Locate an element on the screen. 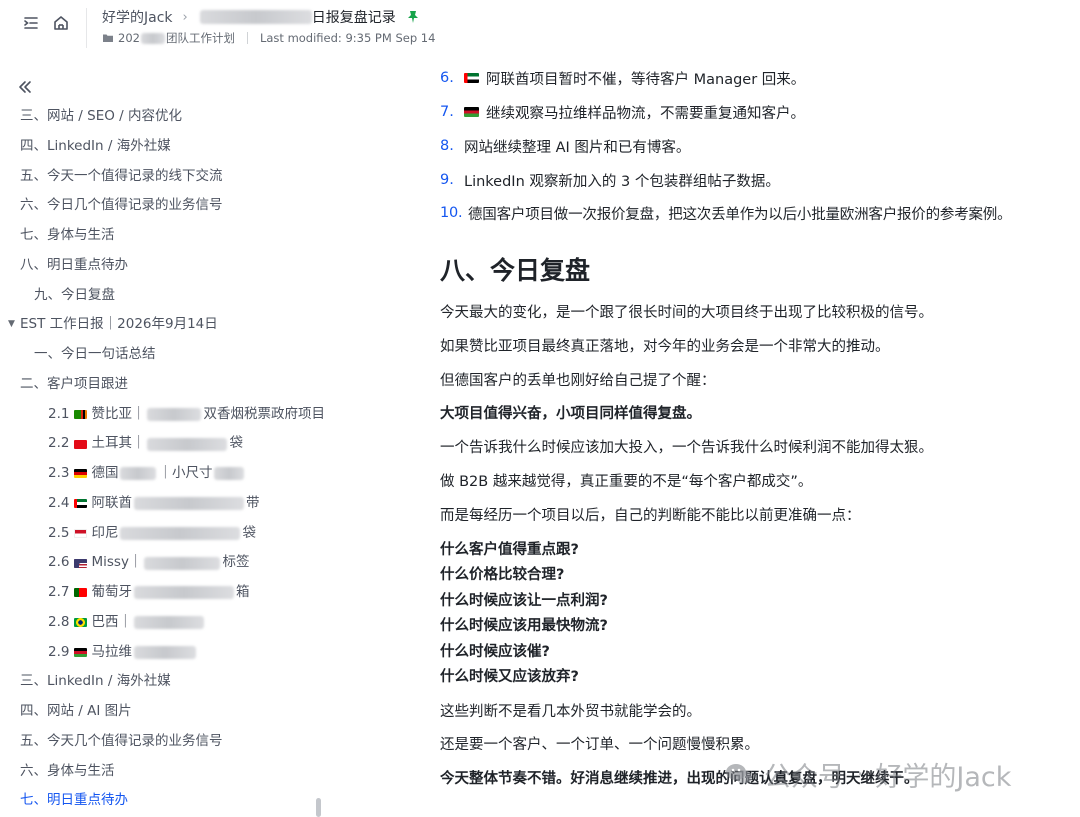 Image resolution: width=1080 pixels, height=817 pixels. outline-item-expanded: ▼ EST 工作日报｜2026年9月14日 is located at coordinates (165, 325).